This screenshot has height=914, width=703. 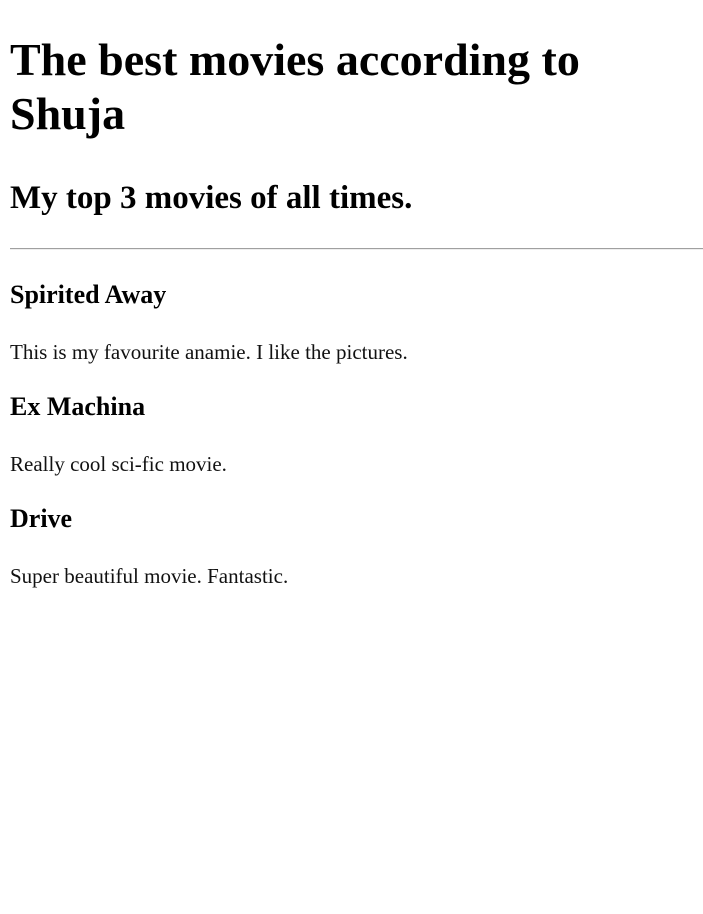 I want to click on movie-title: Spirited Away, so click(x=88, y=294).